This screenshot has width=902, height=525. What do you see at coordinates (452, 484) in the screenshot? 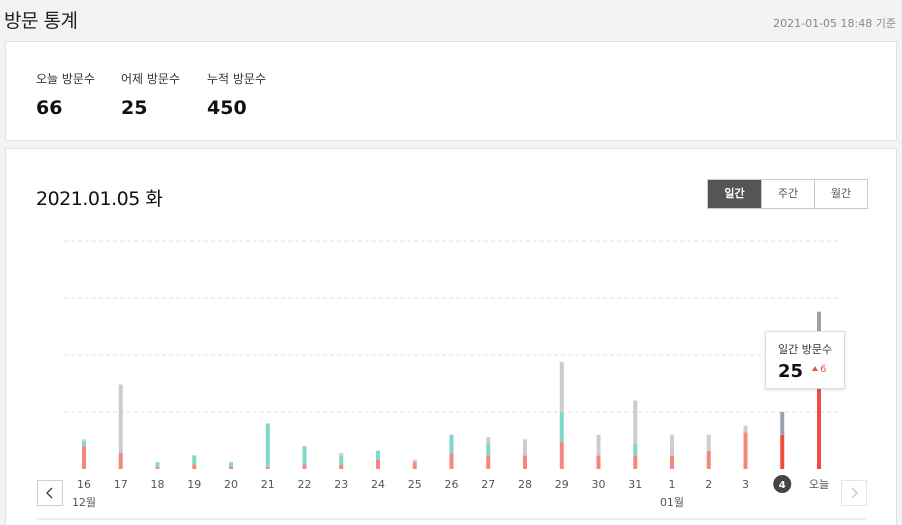
I see `x-tick-label: 26` at bounding box center [452, 484].